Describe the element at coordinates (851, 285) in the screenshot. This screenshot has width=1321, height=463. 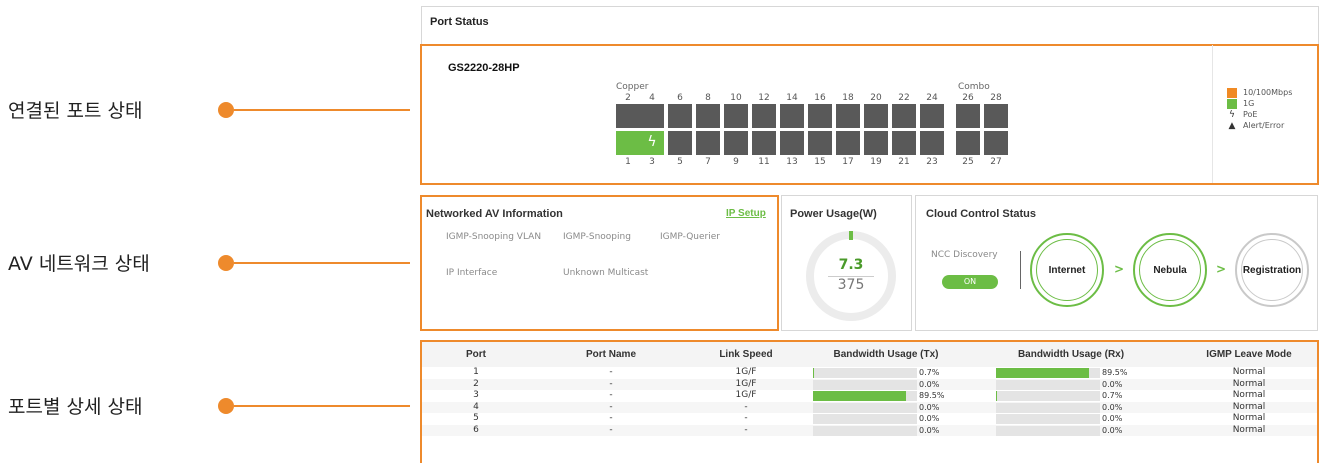
I see `power-max: 375` at that location.